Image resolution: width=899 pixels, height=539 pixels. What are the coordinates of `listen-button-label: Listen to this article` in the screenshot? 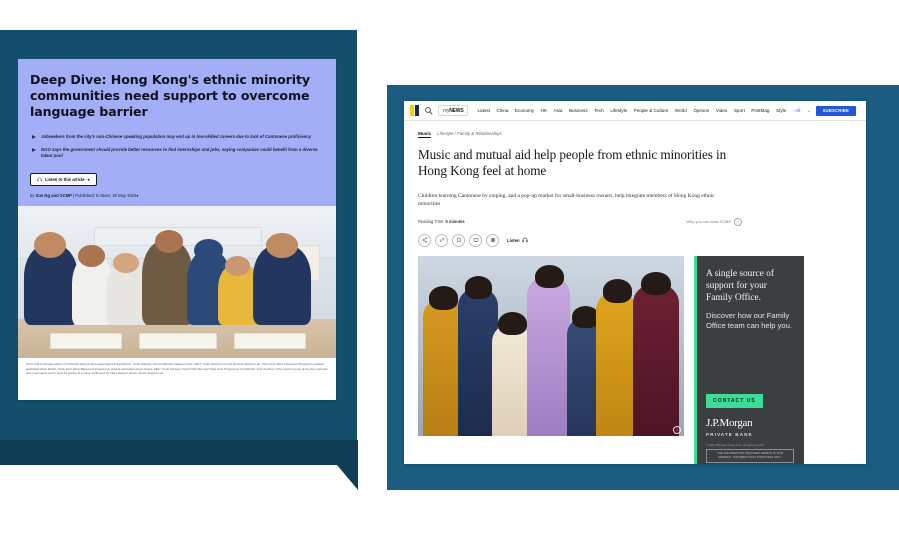 It's located at (65, 179).